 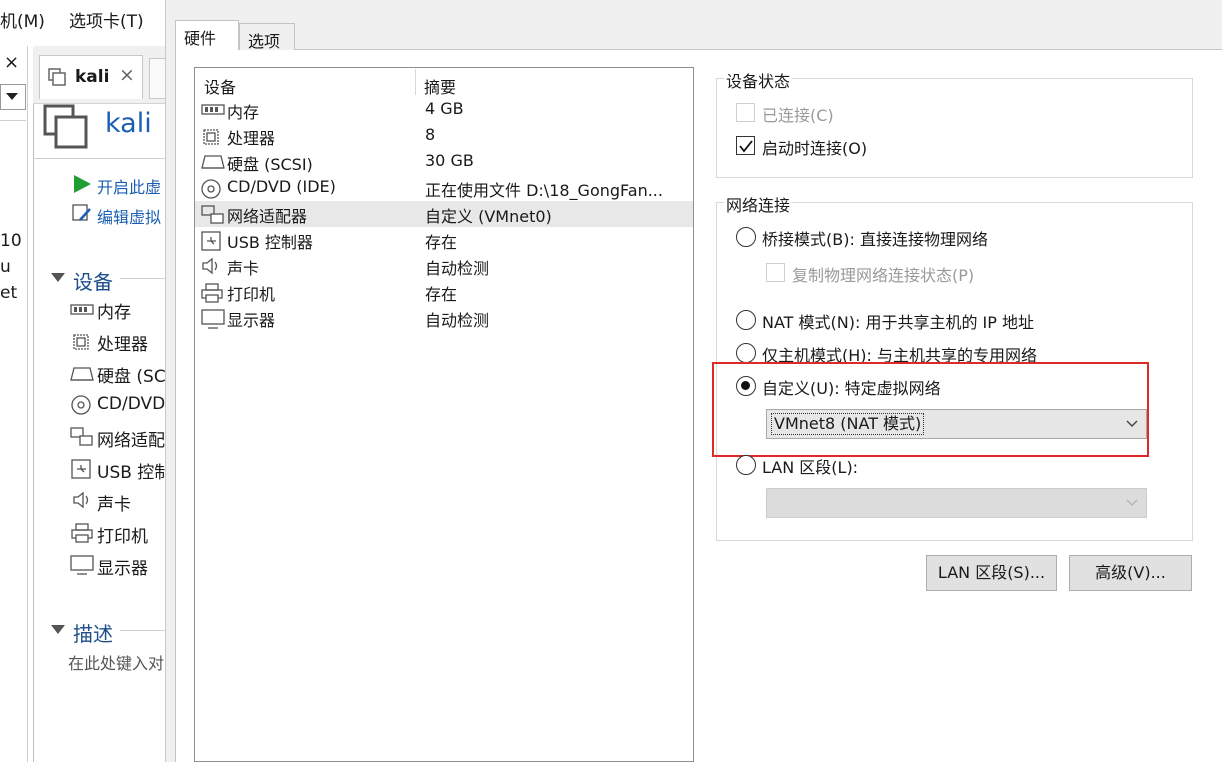 What do you see at coordinates (116, 662) in the screenshot?
I see `description-placeholder: 在此处键入对` at bounding box center [116, 662].